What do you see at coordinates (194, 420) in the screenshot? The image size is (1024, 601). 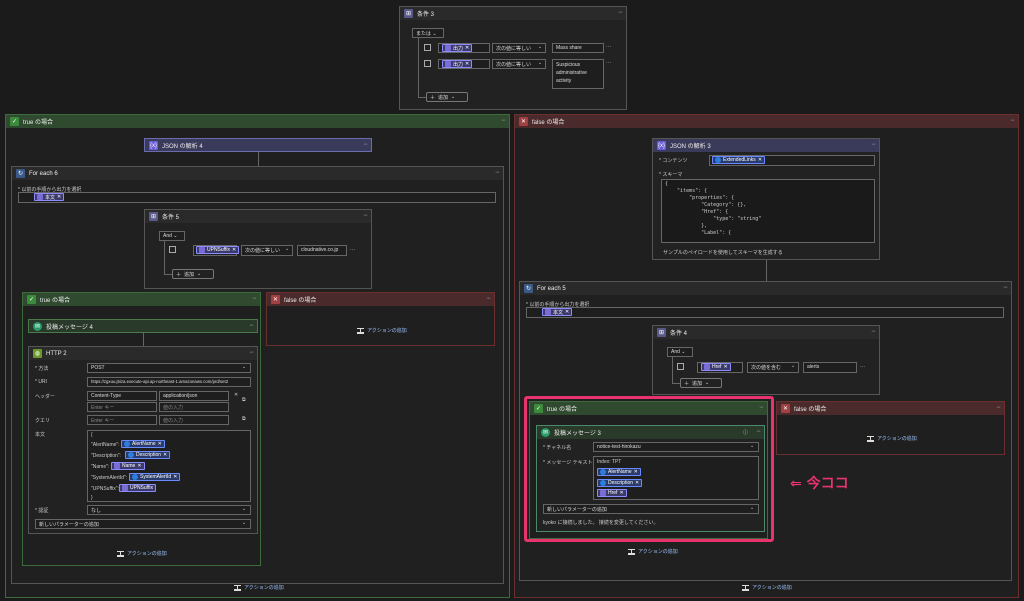 I see `query-value: 値の入力` at bounding box center [194, 420].